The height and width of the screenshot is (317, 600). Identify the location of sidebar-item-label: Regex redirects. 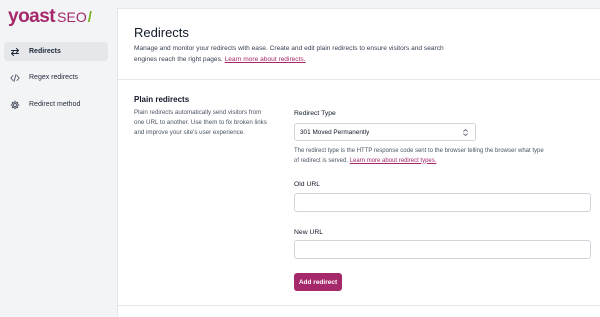
(54, 77).